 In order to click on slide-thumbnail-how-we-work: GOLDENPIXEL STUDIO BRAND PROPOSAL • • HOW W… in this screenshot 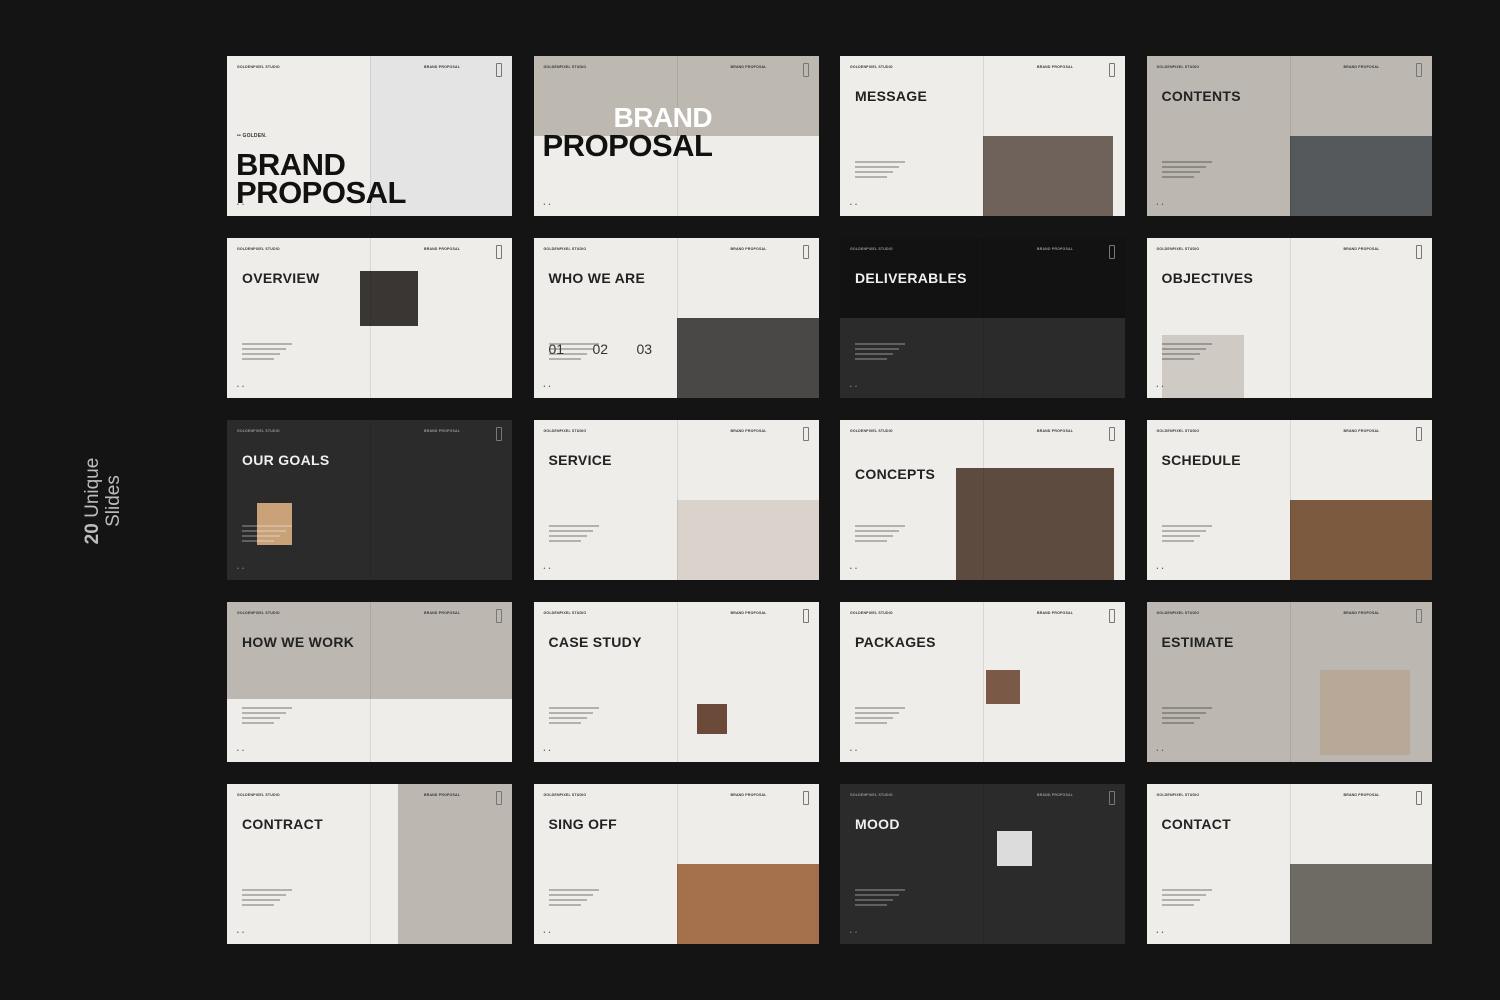, I will do `click(369, 682)`.